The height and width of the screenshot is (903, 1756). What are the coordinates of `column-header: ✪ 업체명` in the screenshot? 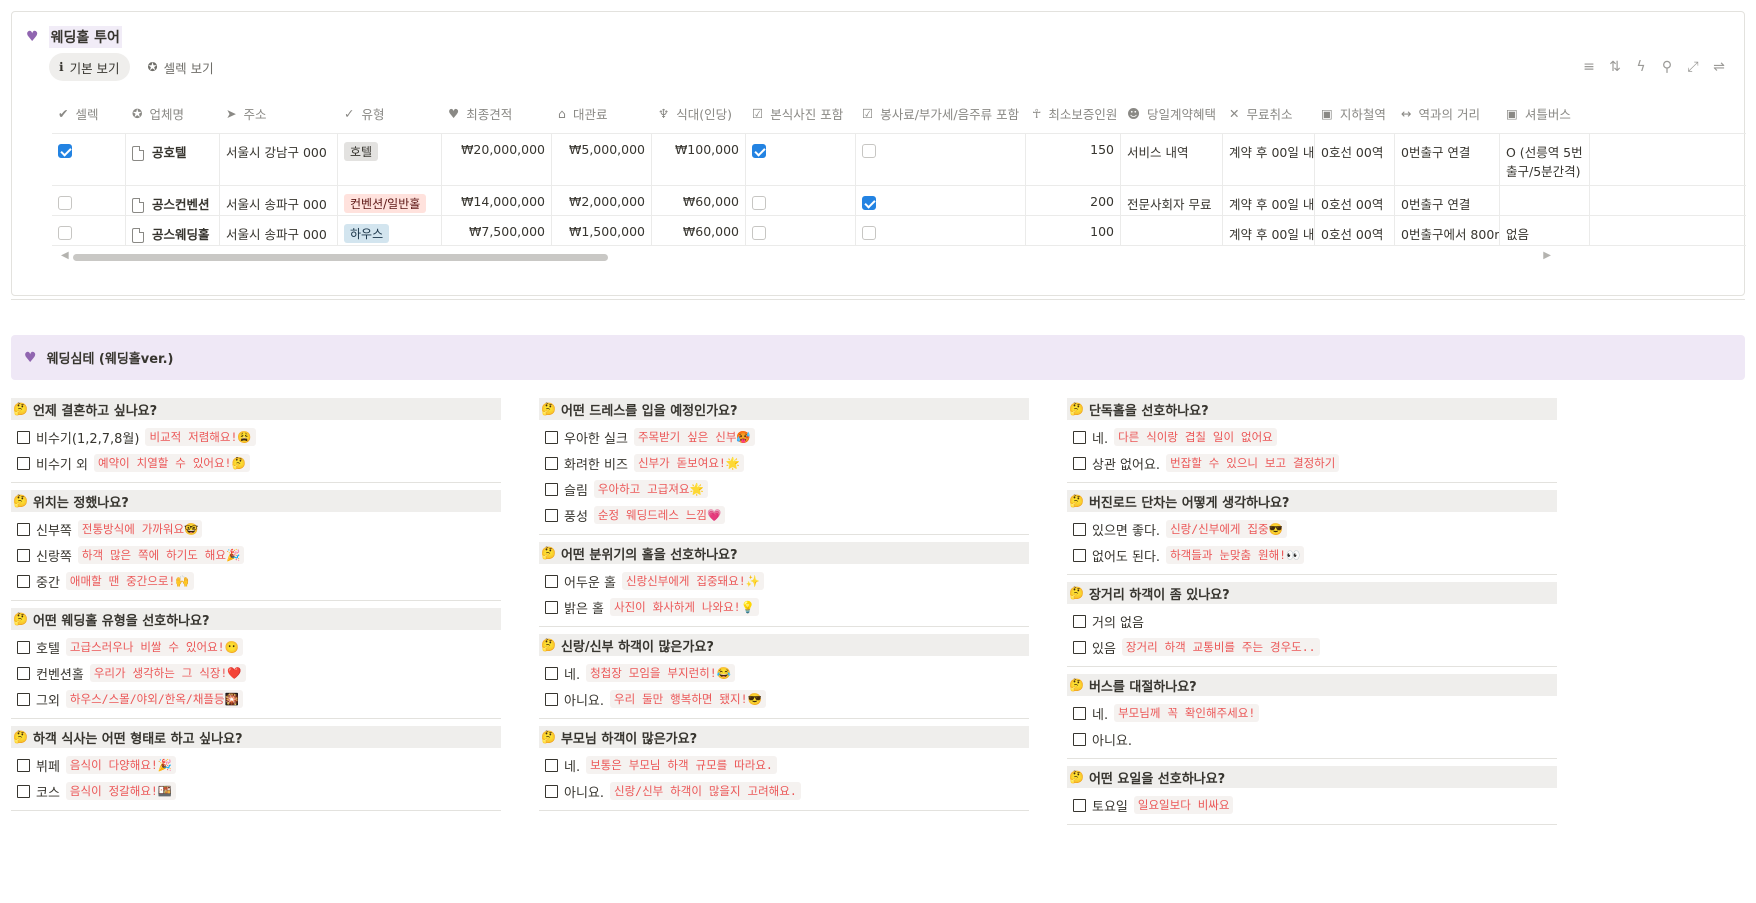 It's located at (173, 113).